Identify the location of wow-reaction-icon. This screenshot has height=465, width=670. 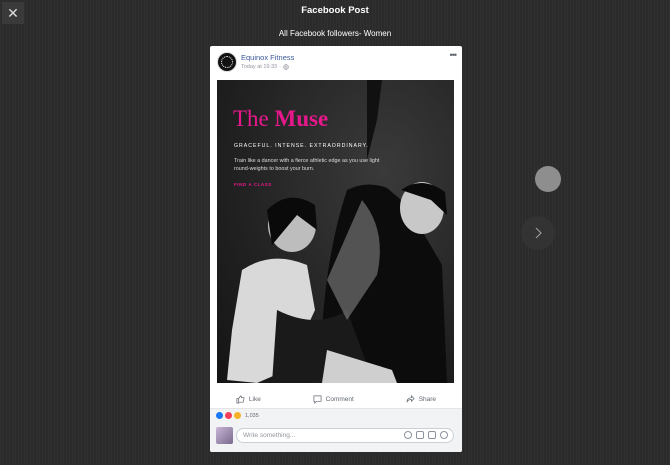
(237, 415).